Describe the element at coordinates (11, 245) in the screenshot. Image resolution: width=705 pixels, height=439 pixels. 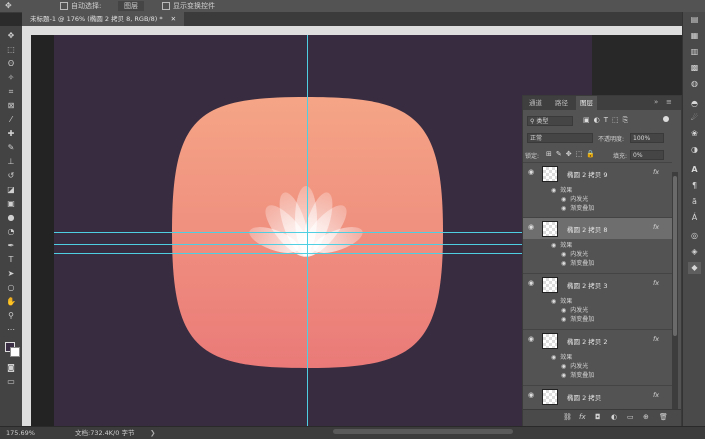
I see `pen-icon: ✒` at that location.